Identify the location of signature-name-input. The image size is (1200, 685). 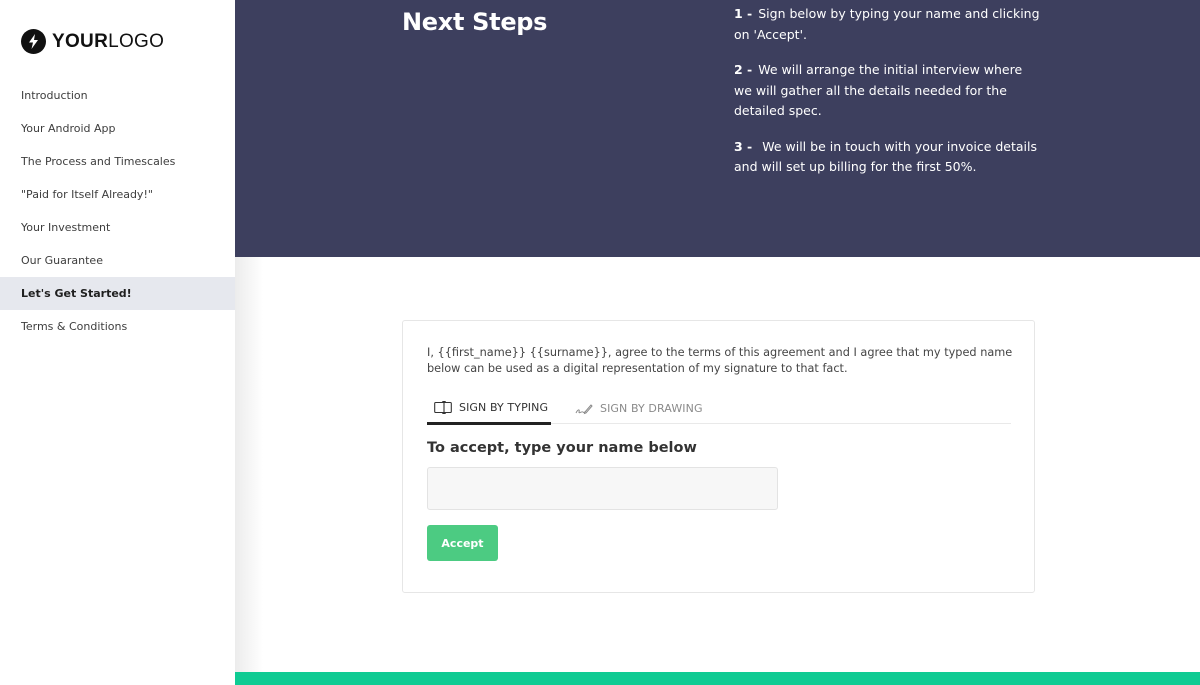
(602, 488).